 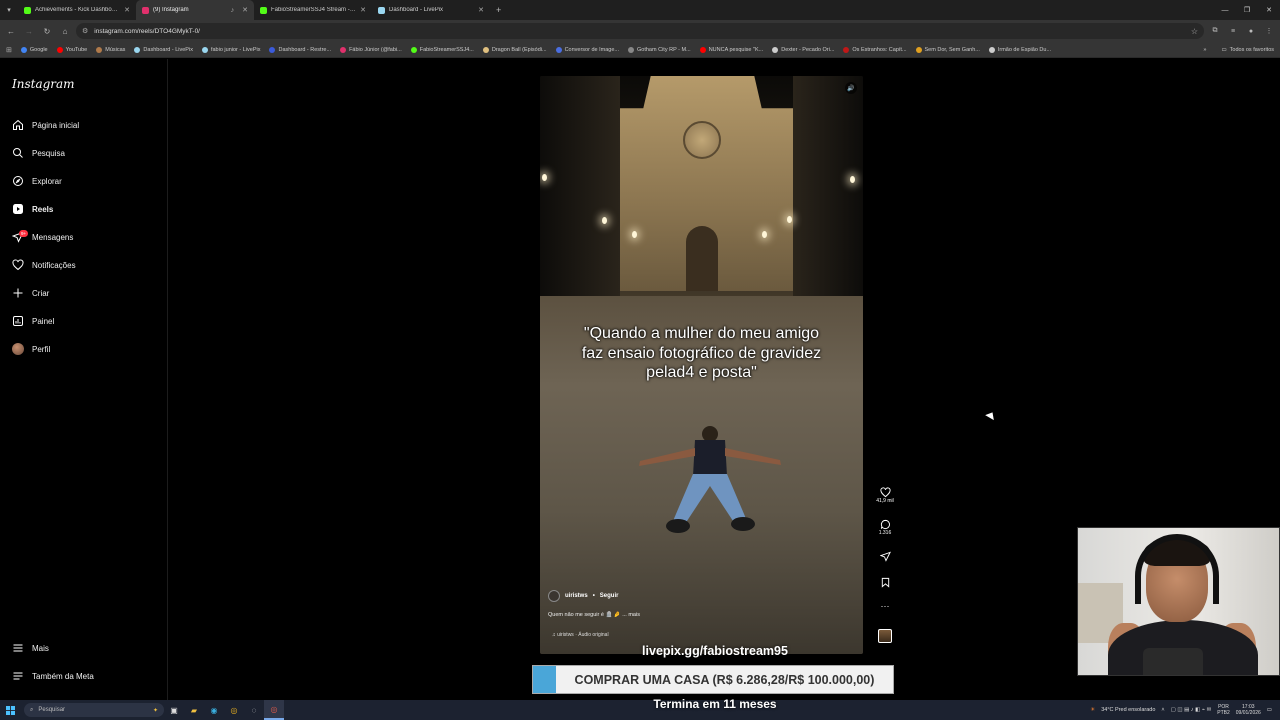 What do you see at coordinates (194, 710) in the screenshot?
I see `file-explorer-icon: ▰` at bounding box center [194, 710].